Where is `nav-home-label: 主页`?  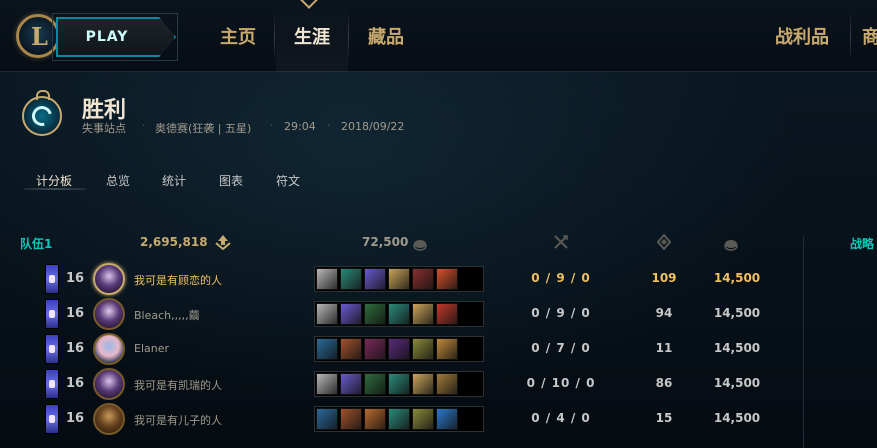
nav-home-label: 主页 is located at coordinates (238, 37).